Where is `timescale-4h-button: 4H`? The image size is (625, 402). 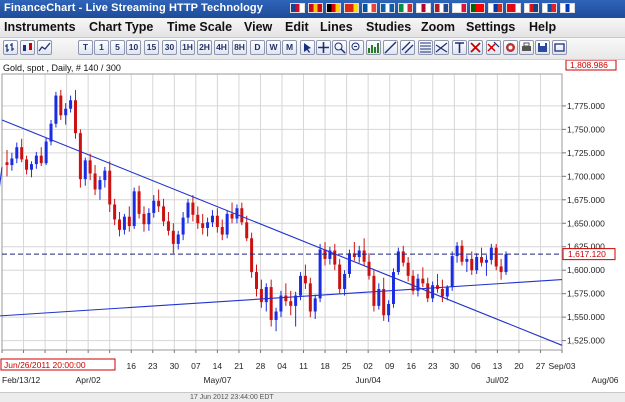
timescale-4h-button: 4H is located at coordinates (221, 47).